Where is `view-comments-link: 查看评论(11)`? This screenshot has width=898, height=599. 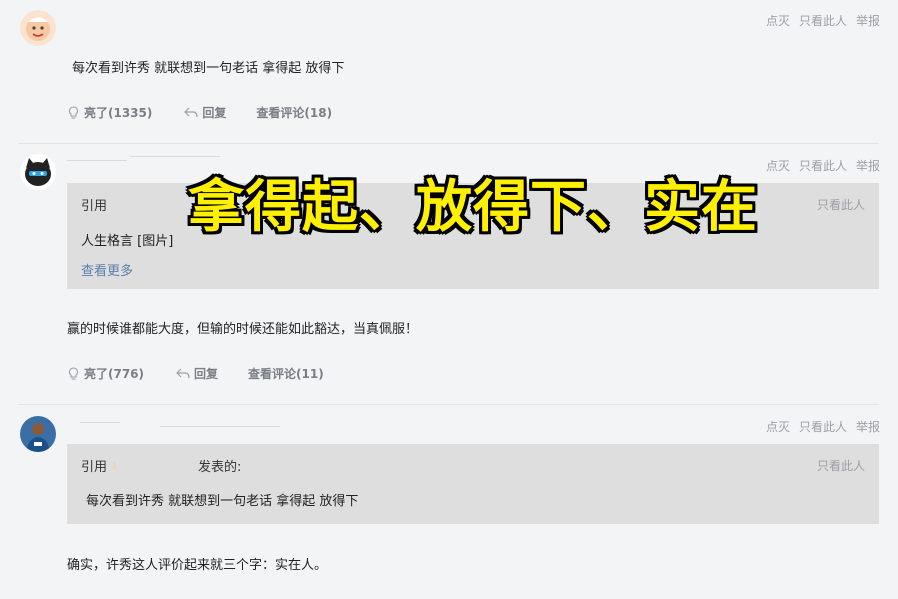
view-comments-link: 查看评论(11) is located at coordinates (286, 373).